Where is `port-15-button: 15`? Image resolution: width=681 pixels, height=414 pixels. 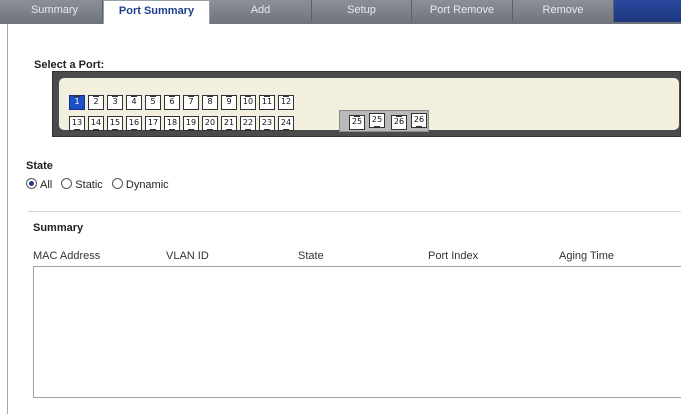
port-15-button: 15 is located at coordinates (115, 123).